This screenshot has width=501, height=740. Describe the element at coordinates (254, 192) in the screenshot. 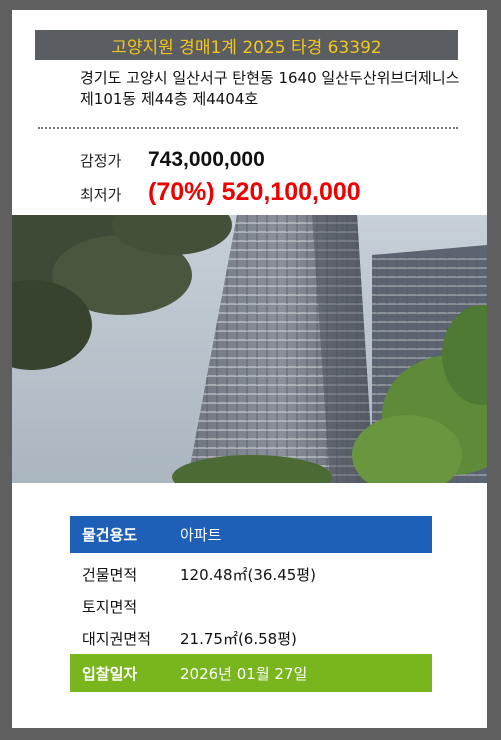

I see `minimum-value: (70%) 520,100,000` at that location.